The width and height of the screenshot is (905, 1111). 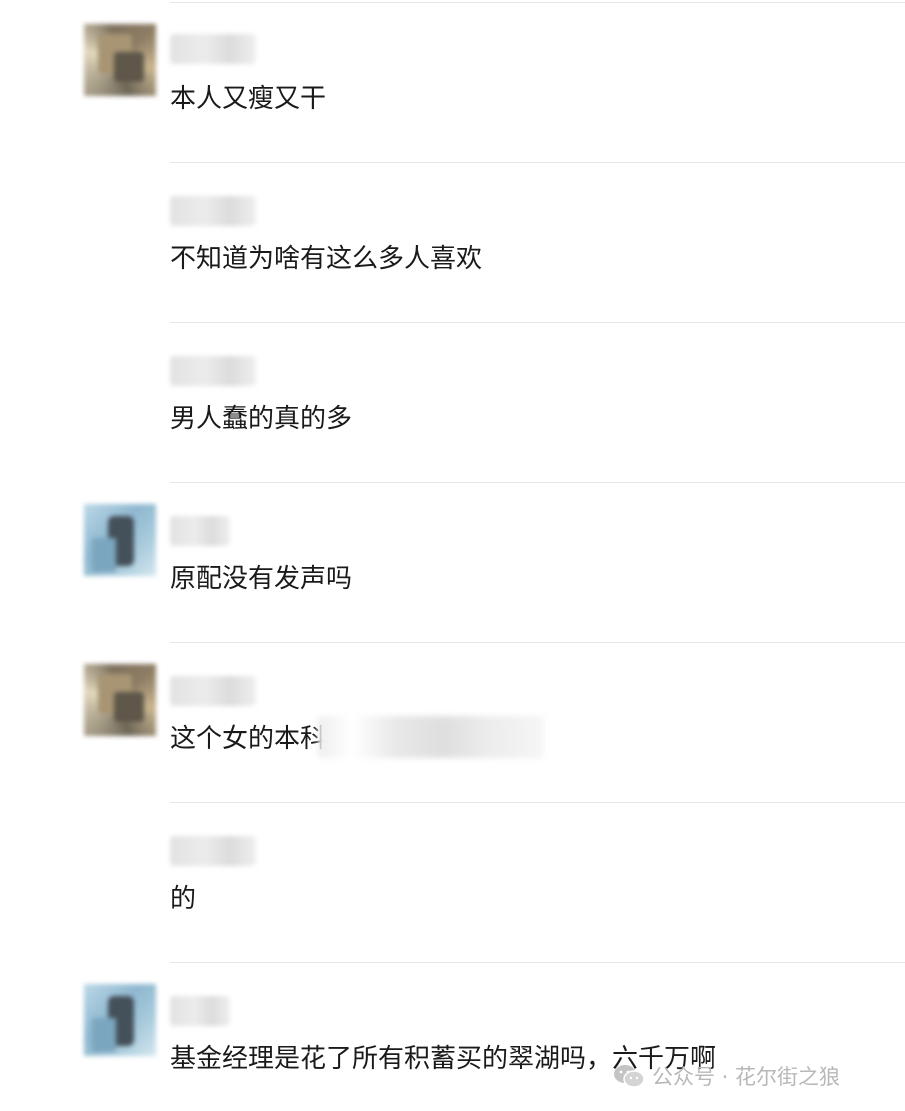 What do you see at coordinates (431, 737) in the screenshot?
I see `redaction-blur` at bounding box center [431, 737].